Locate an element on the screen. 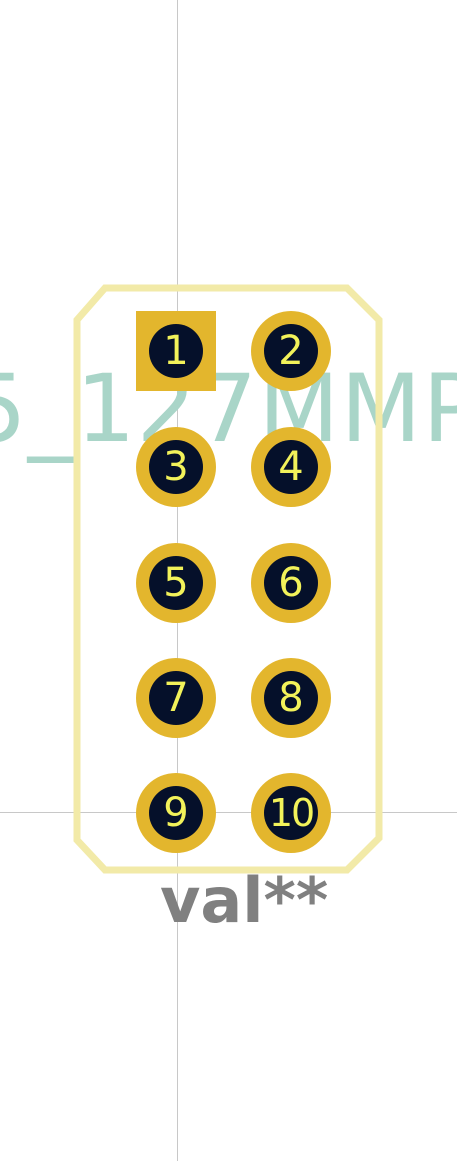 Image resolution: width=457 pixels, height=1161 pixels. pad-number: 9 is located at coordinates (176, 813).